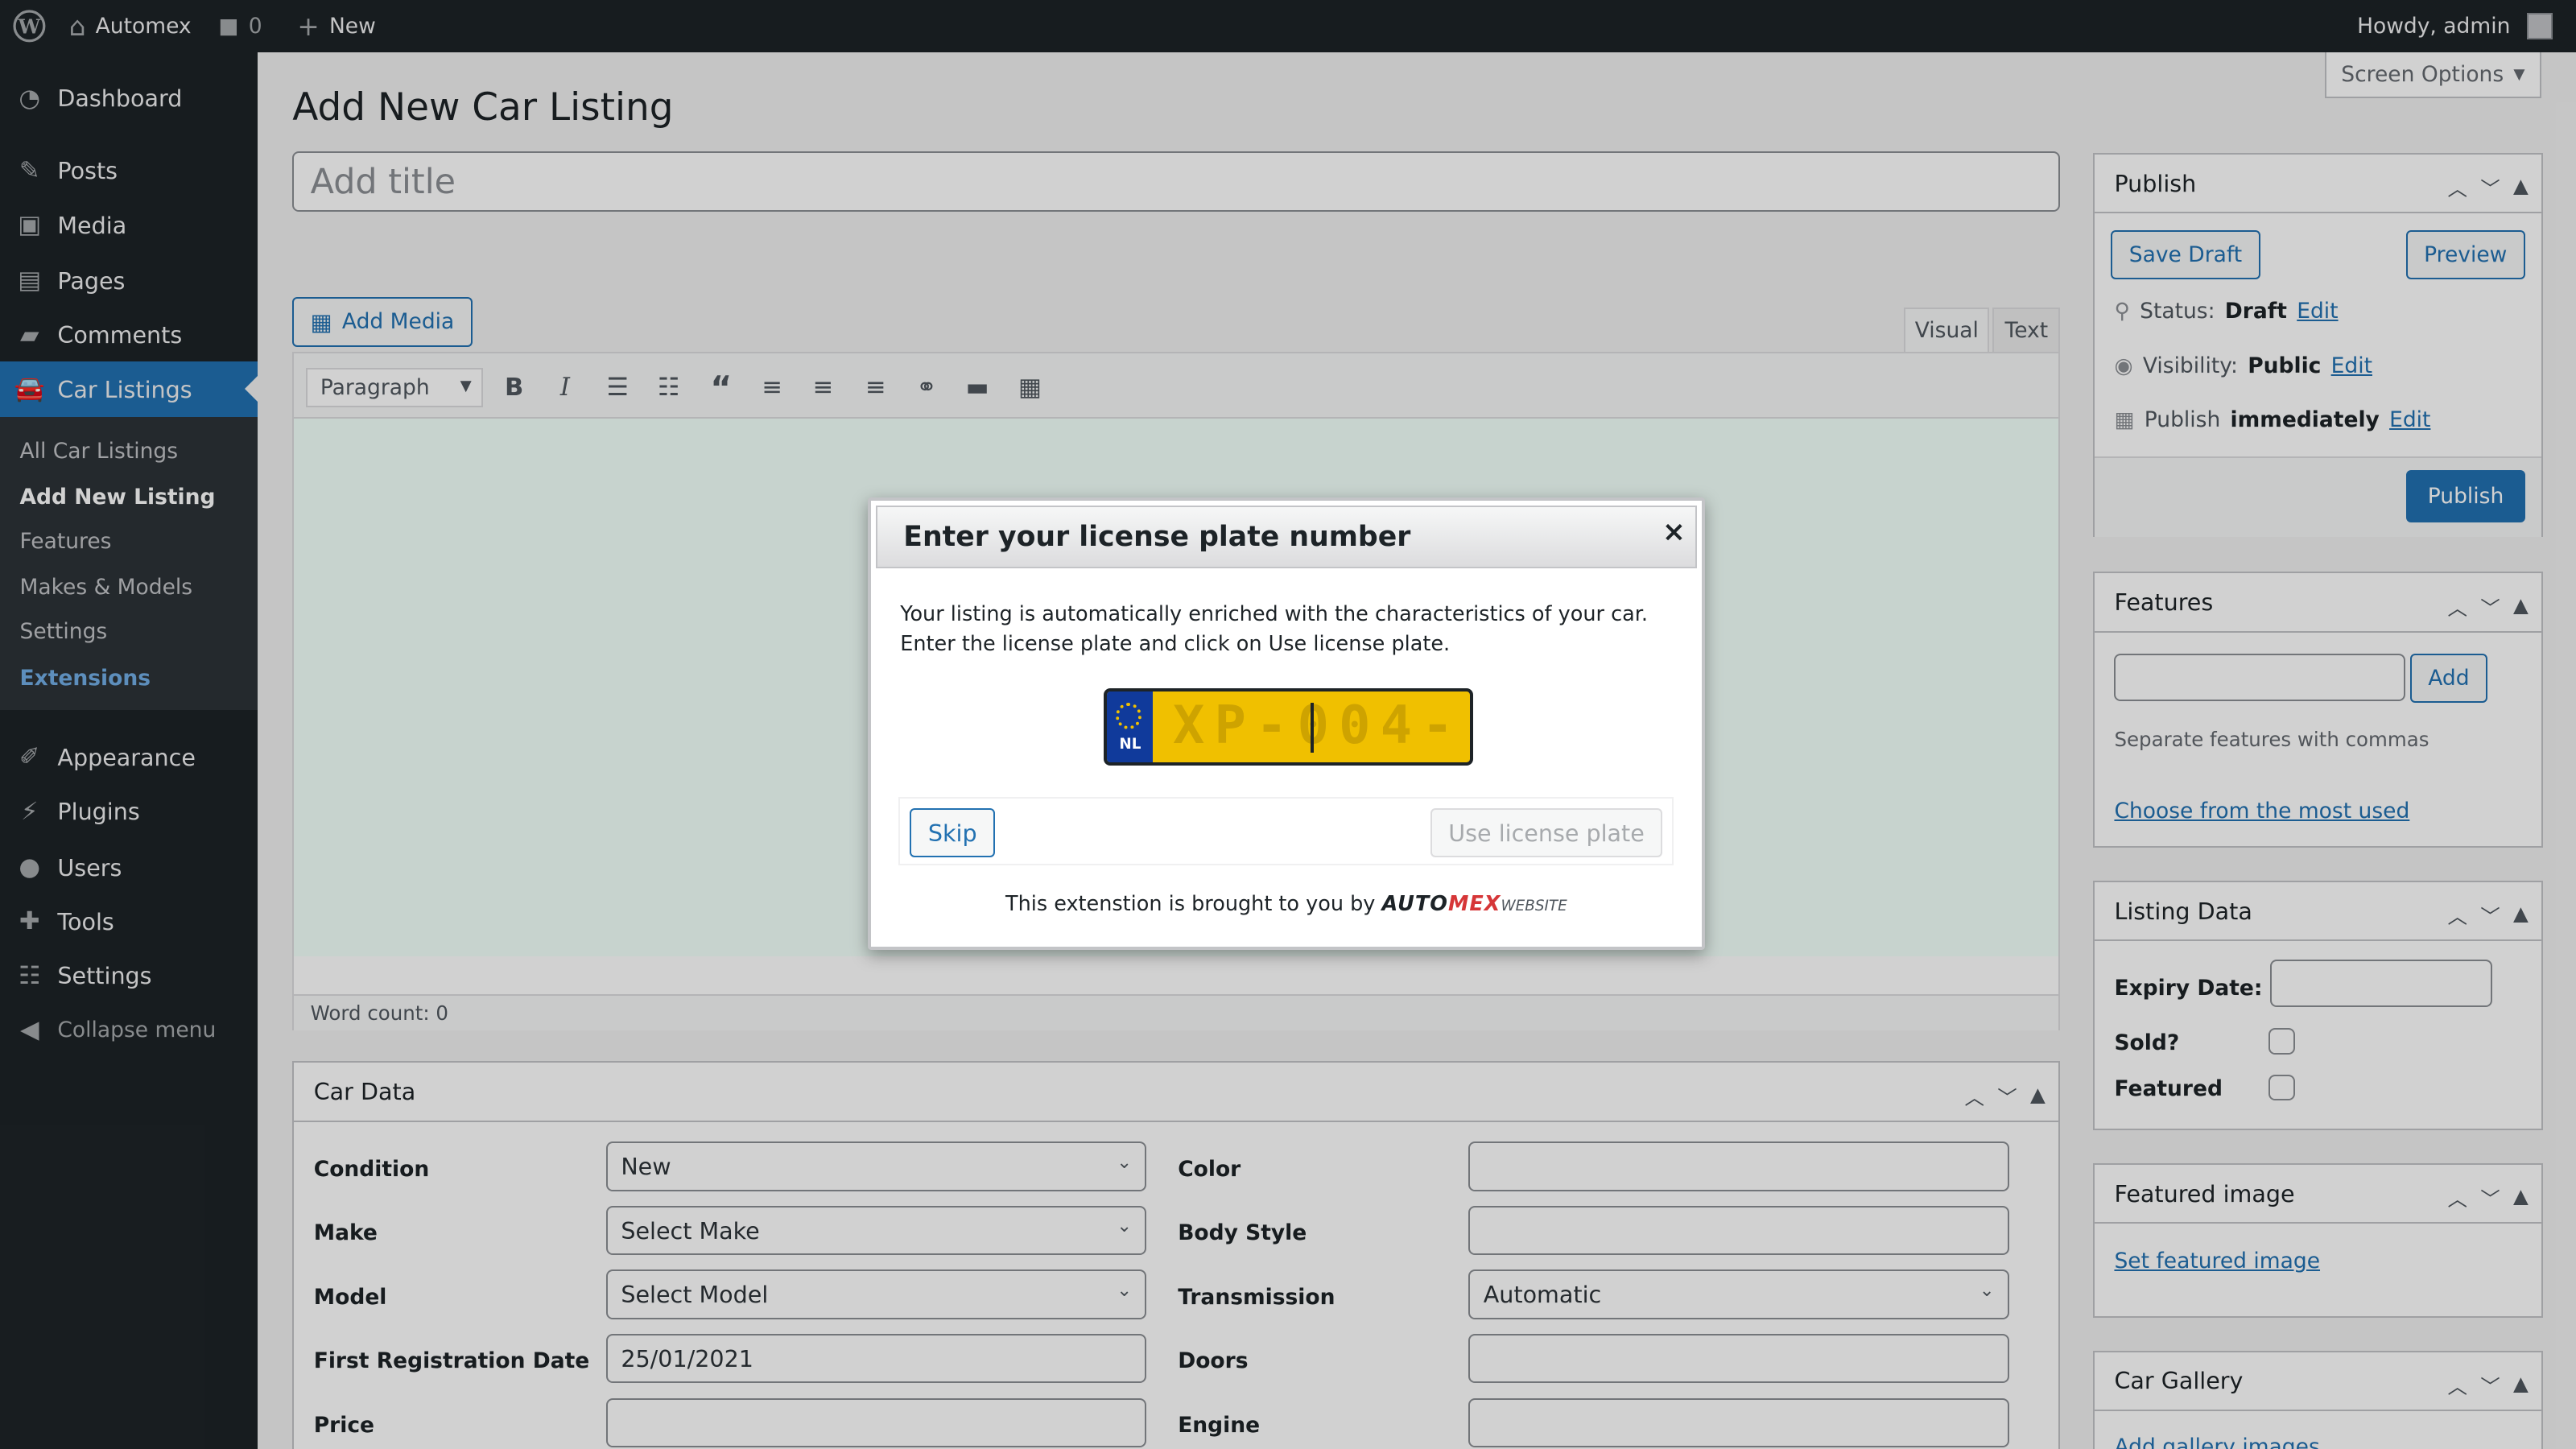 This screenshot has height=1449, width=2576. What do you see at coordinates (1534, 906) in the screenshot?
I see `brand-site: WEBSITE` at bounding box center [1534, 906].